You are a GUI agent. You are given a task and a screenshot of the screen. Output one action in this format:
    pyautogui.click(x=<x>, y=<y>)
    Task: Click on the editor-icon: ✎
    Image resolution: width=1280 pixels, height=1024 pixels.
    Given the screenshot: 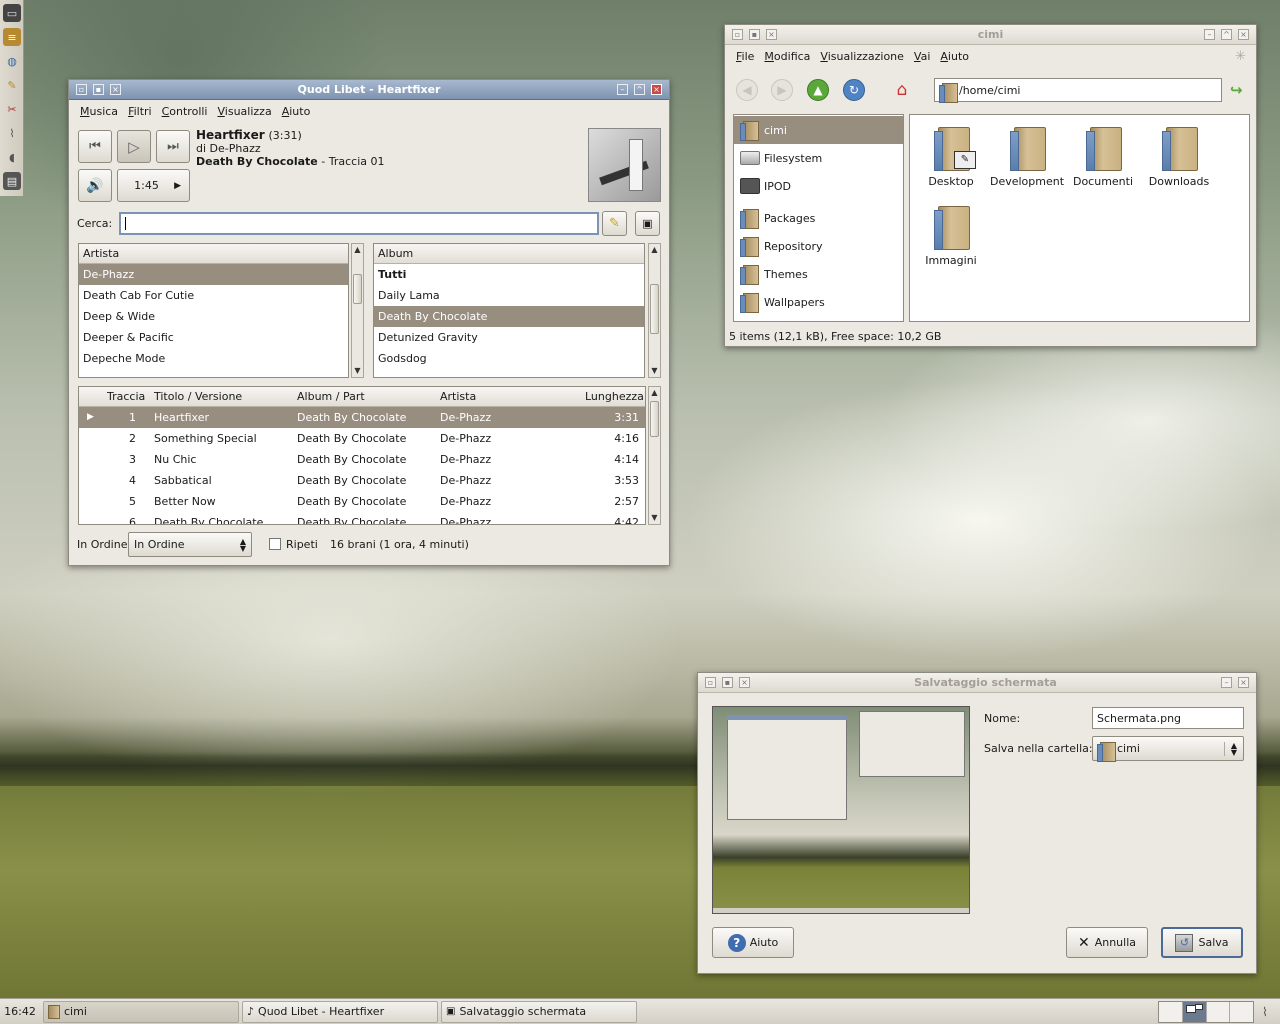 What is the action you would take?
    pyautogui.click(x=12, y=85)
    